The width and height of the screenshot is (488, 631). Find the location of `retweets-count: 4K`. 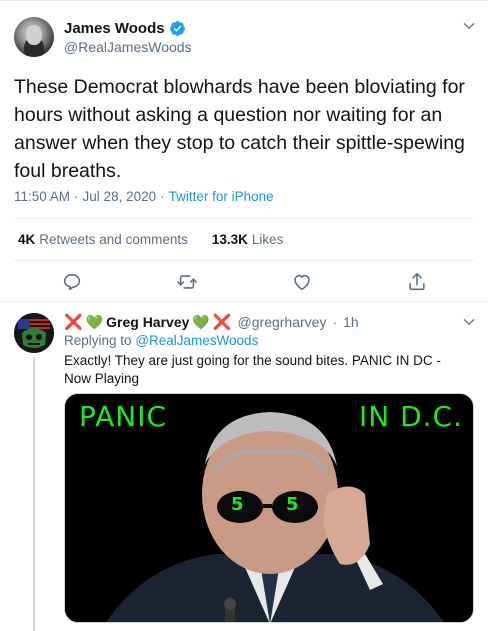

retweets-count: 4K is located at coordinates (26, 239).